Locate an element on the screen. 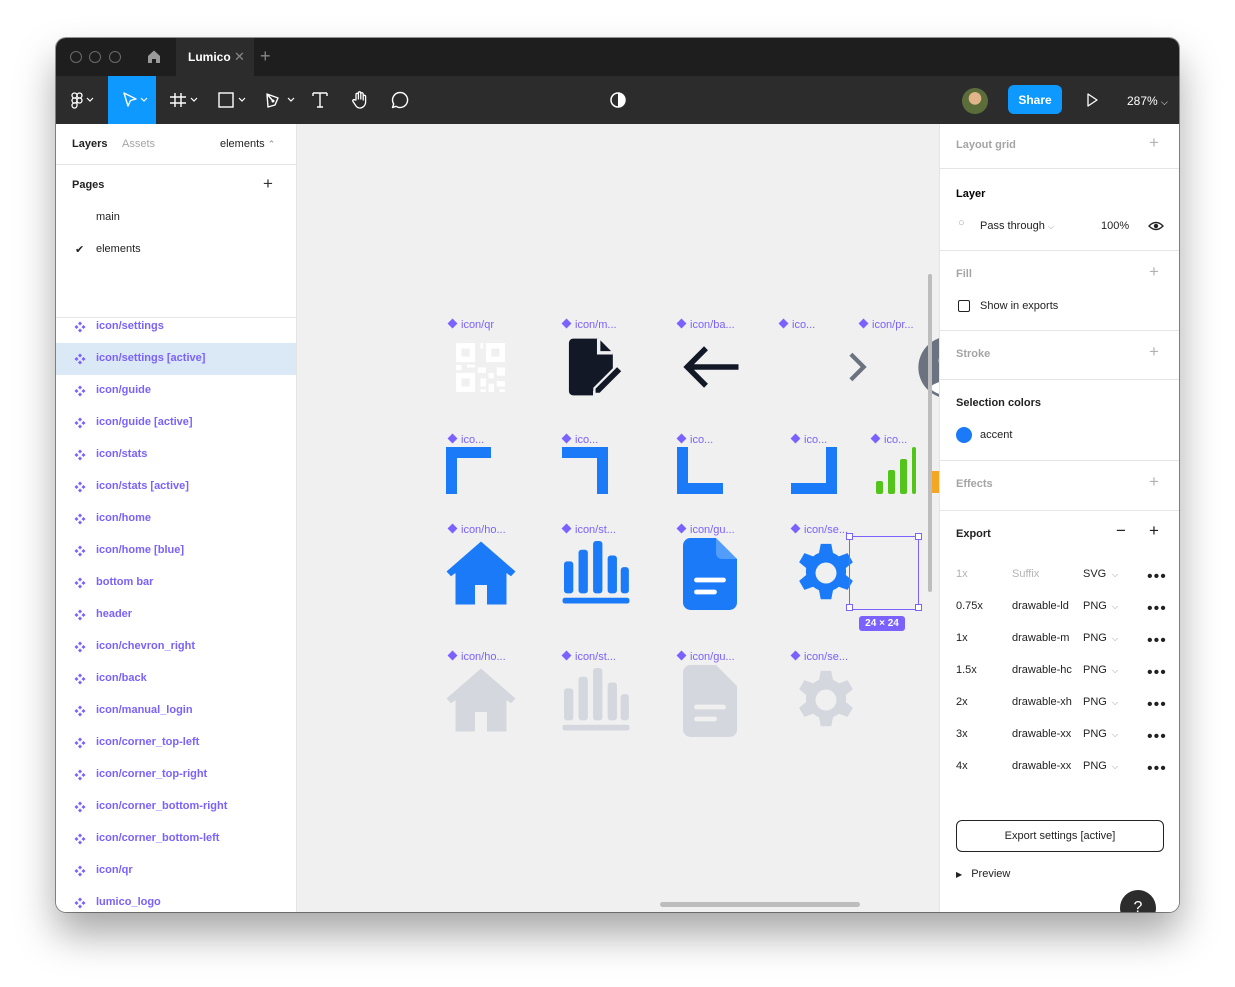 The height and width of the screenshot is (987, 1235). layer-row: icon/guide is located at coordinates (176, 391).